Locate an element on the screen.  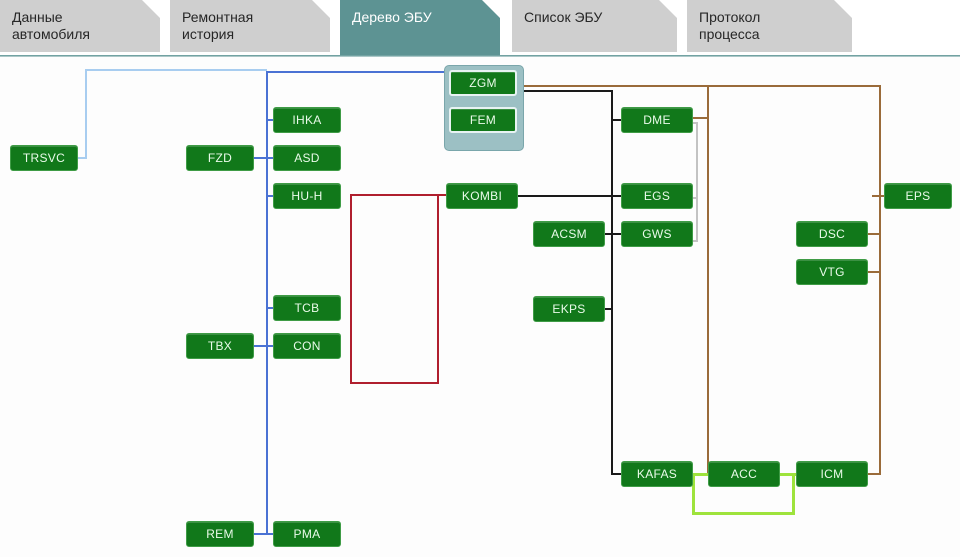
node-label: ASD is located at coordinates (307, 158).